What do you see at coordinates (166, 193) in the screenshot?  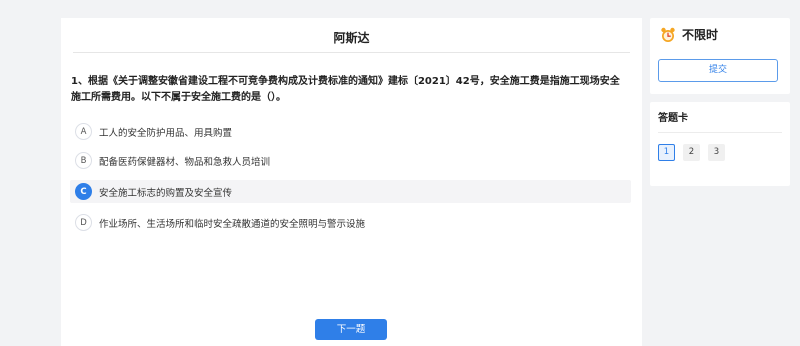 I see `option-text: 安全施工标志的购置及安全宣传` at bounding box center [166, 193].